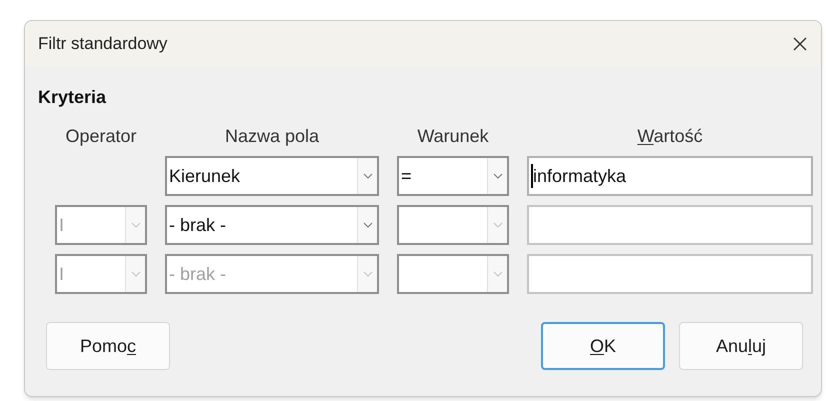 The width and height of the screenshot is (826, 401). I want to click on section-title: Kryteria, so click(72, 97).